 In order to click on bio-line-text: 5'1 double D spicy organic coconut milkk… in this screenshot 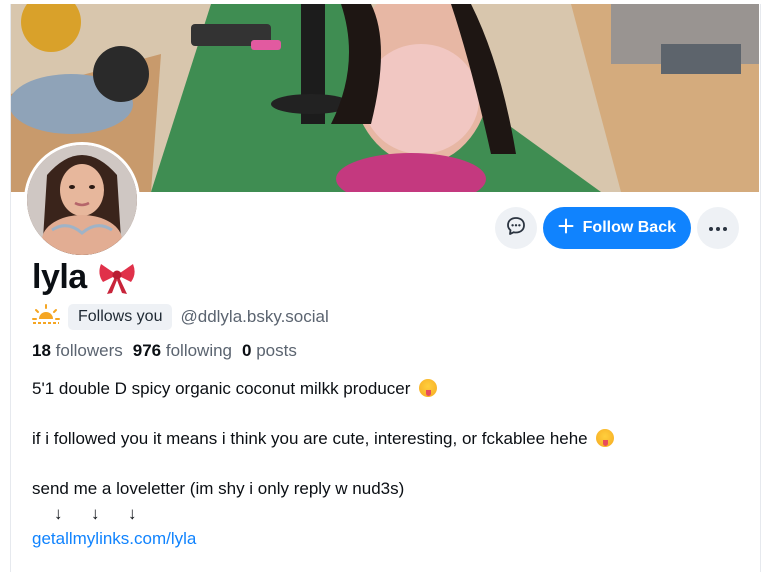, I will do `click(221, 388)`.